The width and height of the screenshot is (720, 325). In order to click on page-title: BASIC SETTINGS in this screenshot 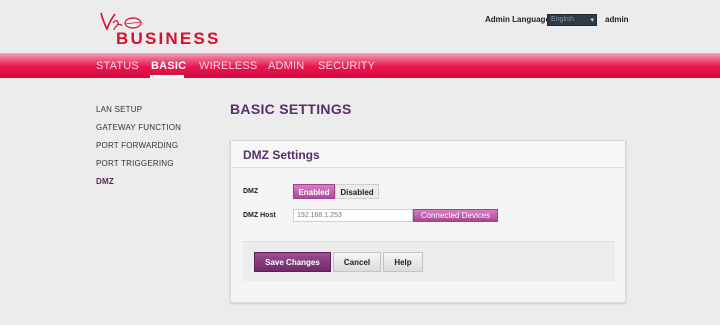, I will do `click(291, 109)`.